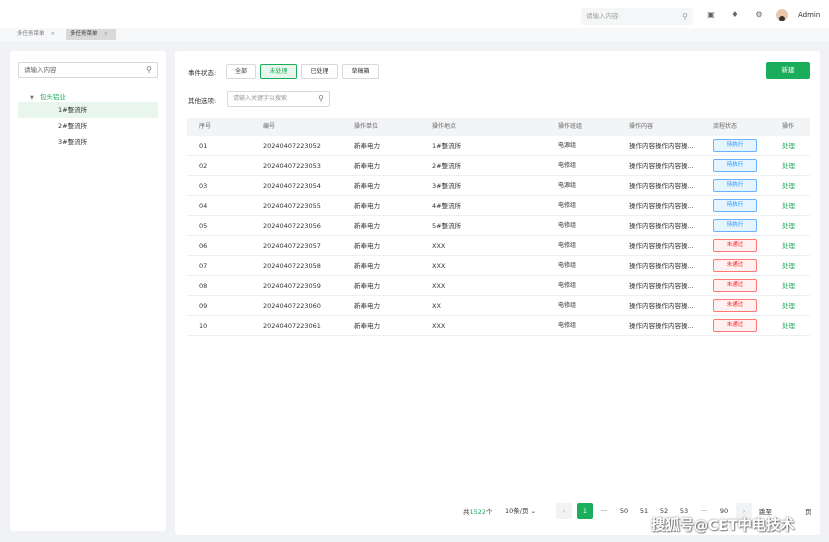 Image resolution: width=829 pixels, height=542 pixels. What do you see at coordinates (88, 110) in the screenshot?
I see `tree-item: 1#整流所` at bounding box center [88, 110].